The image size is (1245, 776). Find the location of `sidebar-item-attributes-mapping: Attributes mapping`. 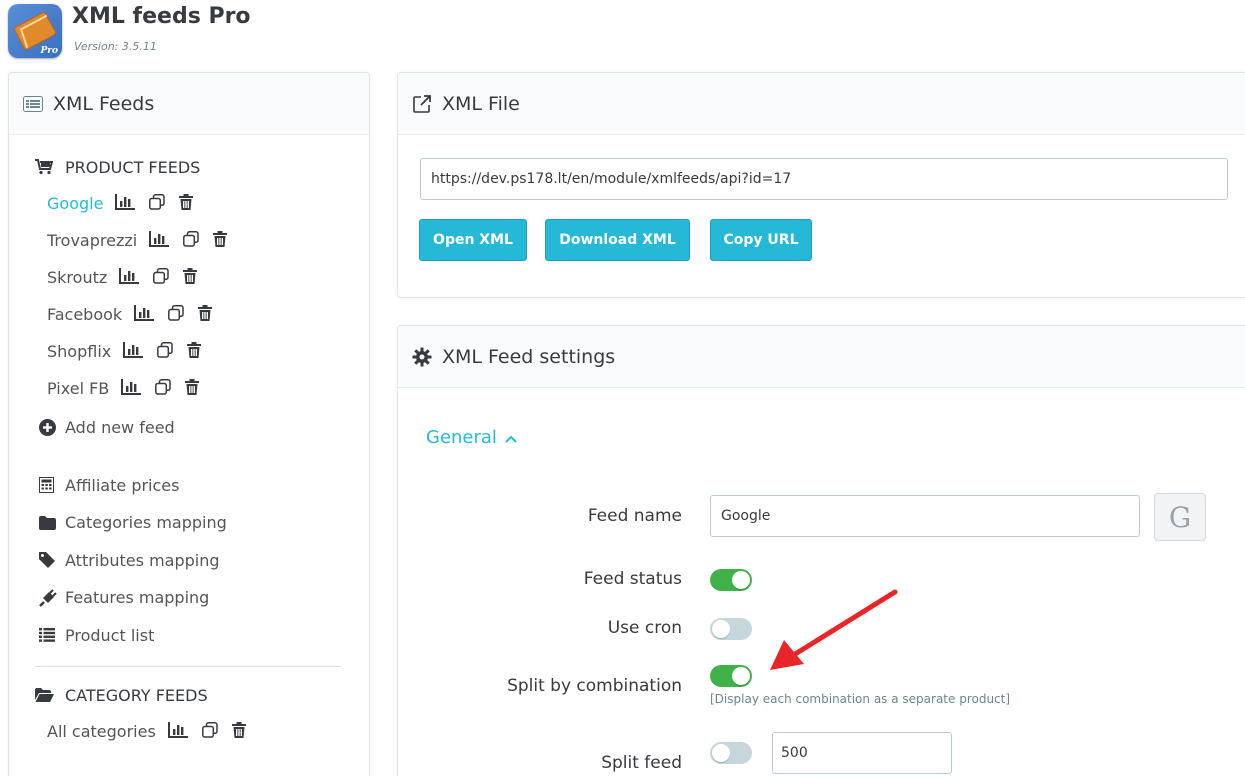

sidebar-item-attributes-mapping: Attributes mapping is located at coordinates (202, 561).